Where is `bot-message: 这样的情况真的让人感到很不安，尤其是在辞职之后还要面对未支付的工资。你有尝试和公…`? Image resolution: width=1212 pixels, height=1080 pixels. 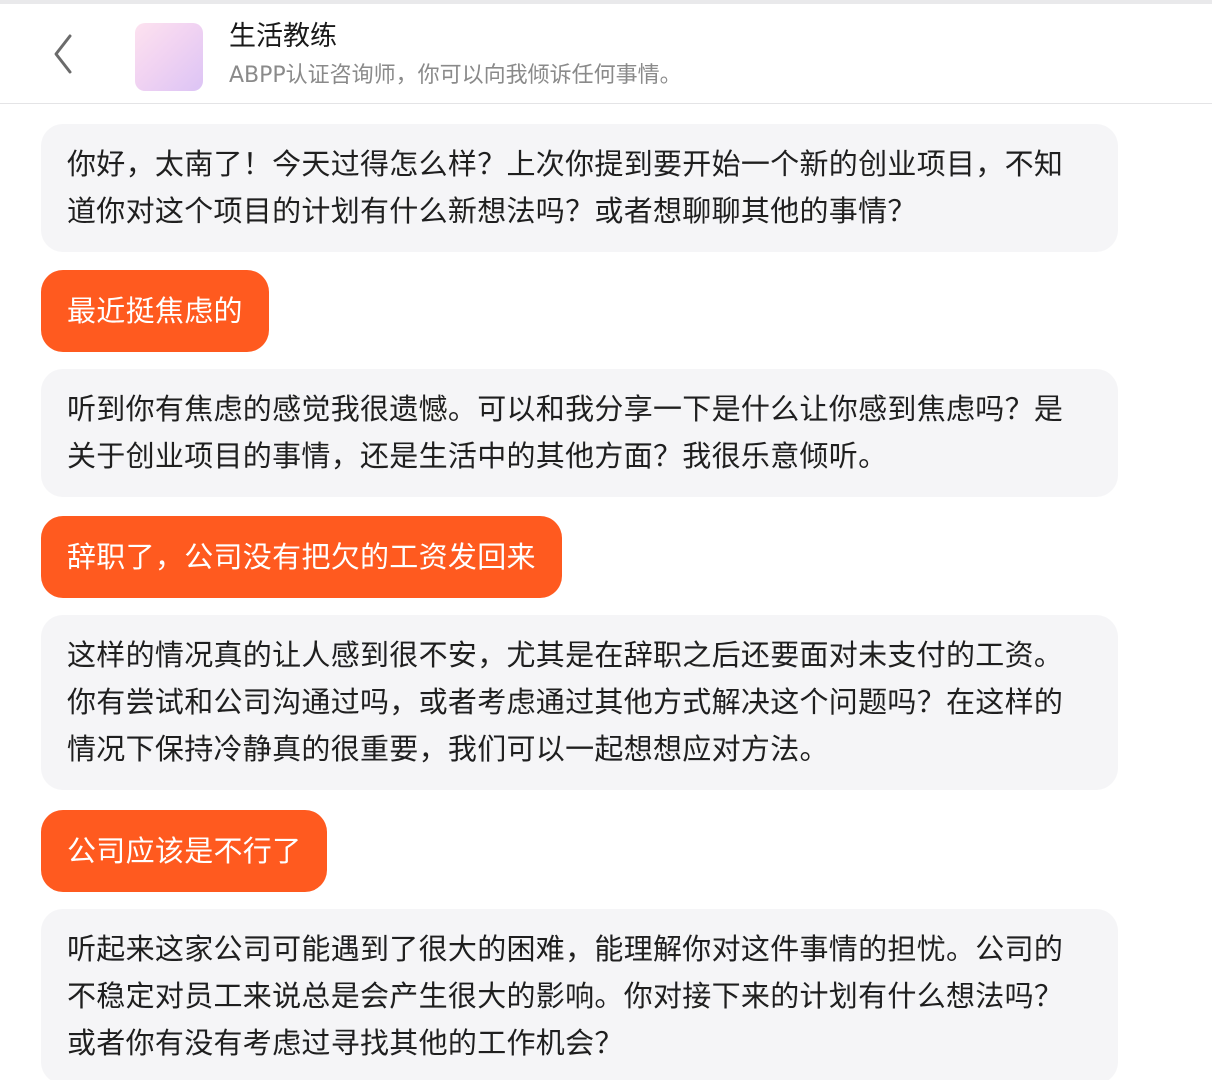
bot-message: 这样的情况真的让人感到很不安，尤其是在辞职之后还要面对未支付的工资。你有尝试和公… is located at coordinates (579, 702).